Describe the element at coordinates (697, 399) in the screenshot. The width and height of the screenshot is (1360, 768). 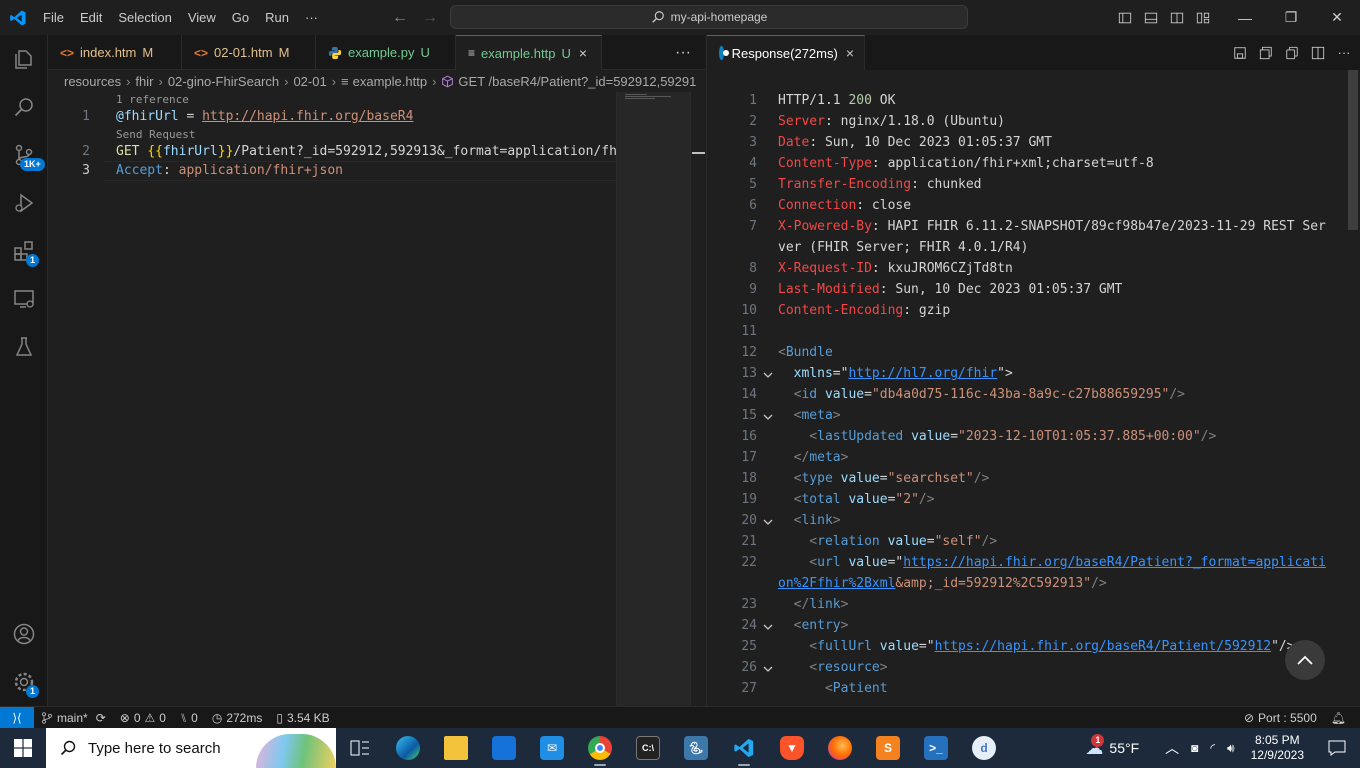
I see `editor-scrollbar` at that location.